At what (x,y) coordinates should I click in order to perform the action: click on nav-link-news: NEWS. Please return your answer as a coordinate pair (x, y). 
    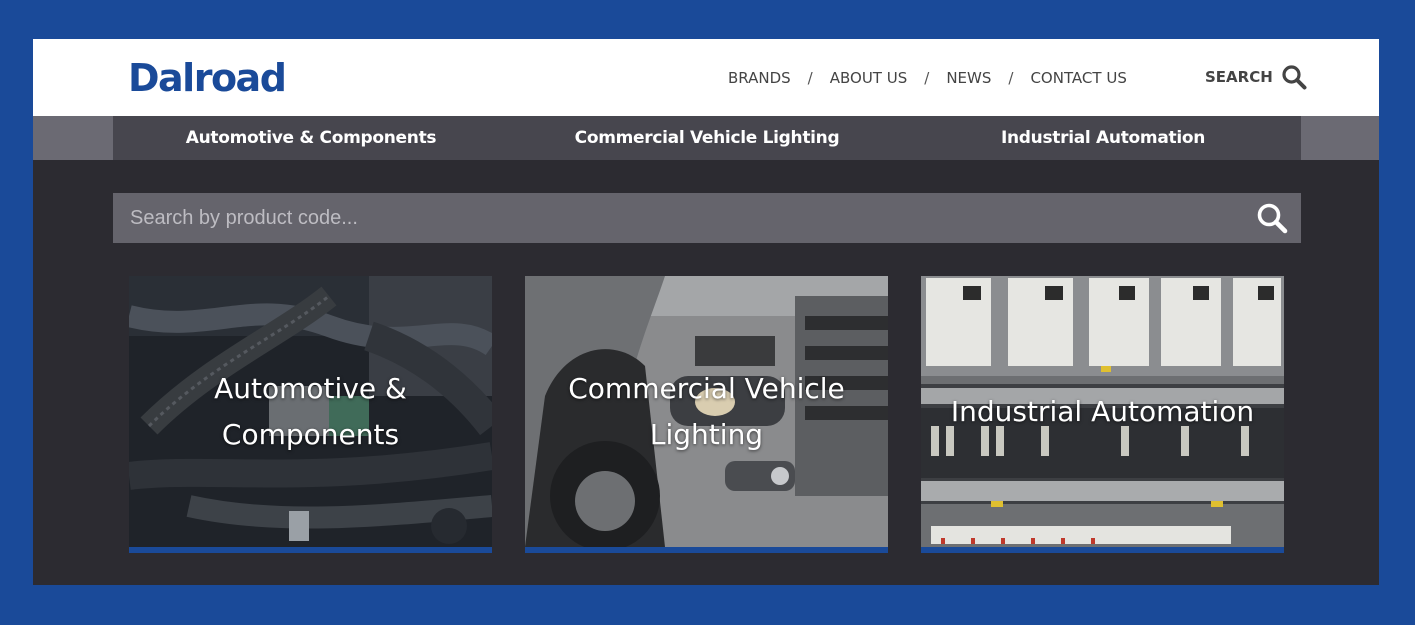
    Looking at the image, I should click on (968, 78).